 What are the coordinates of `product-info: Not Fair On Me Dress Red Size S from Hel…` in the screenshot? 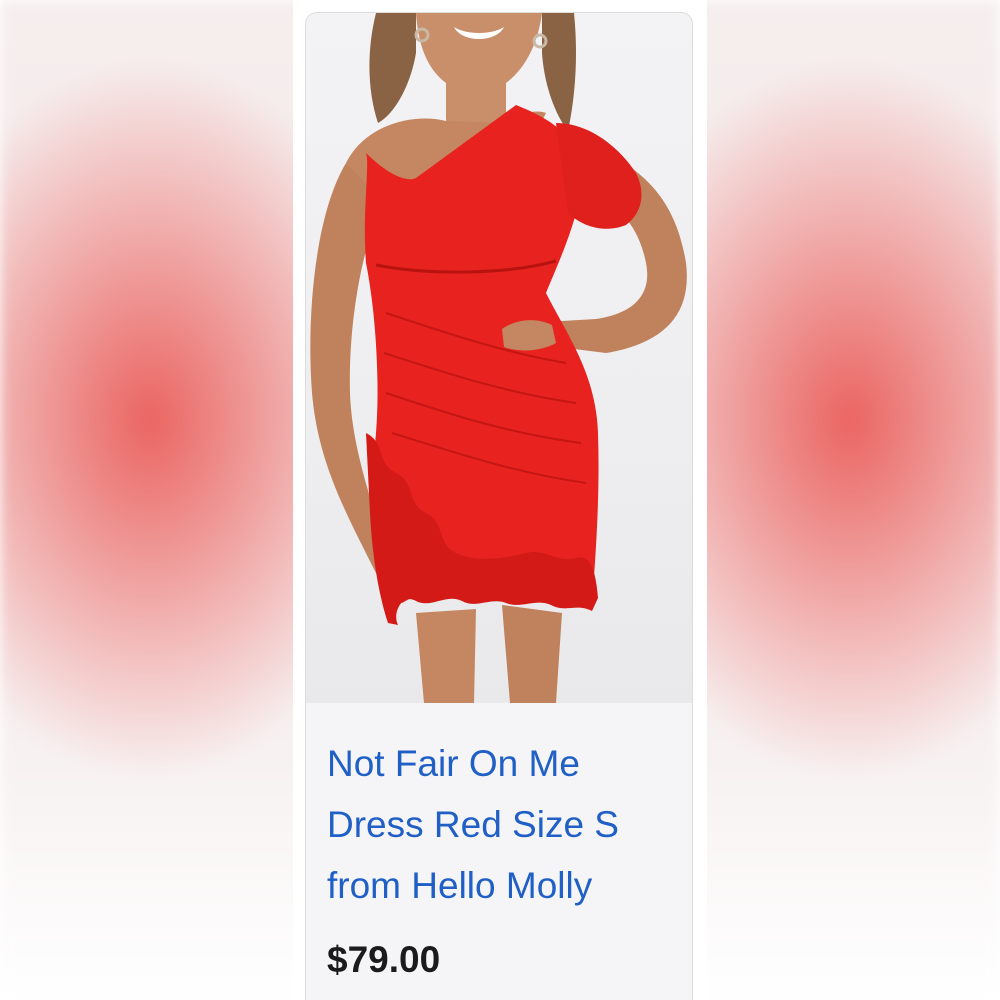 It's located at (499, 851).